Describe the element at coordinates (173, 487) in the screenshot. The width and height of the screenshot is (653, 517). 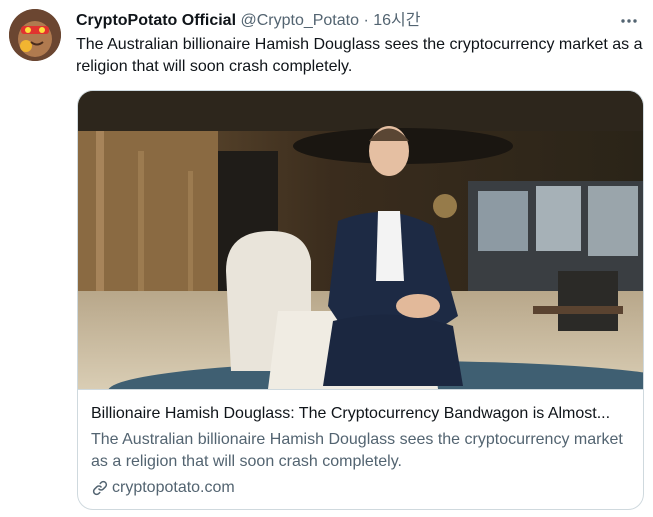
I see `card-domain-text: cryptopotato.com` at that location.